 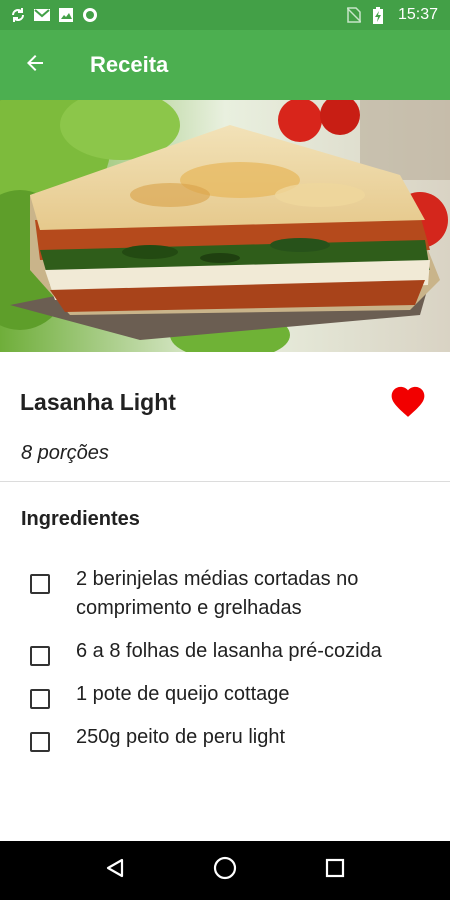 I want to click on nav-back-button, so click(x=115, y=871).